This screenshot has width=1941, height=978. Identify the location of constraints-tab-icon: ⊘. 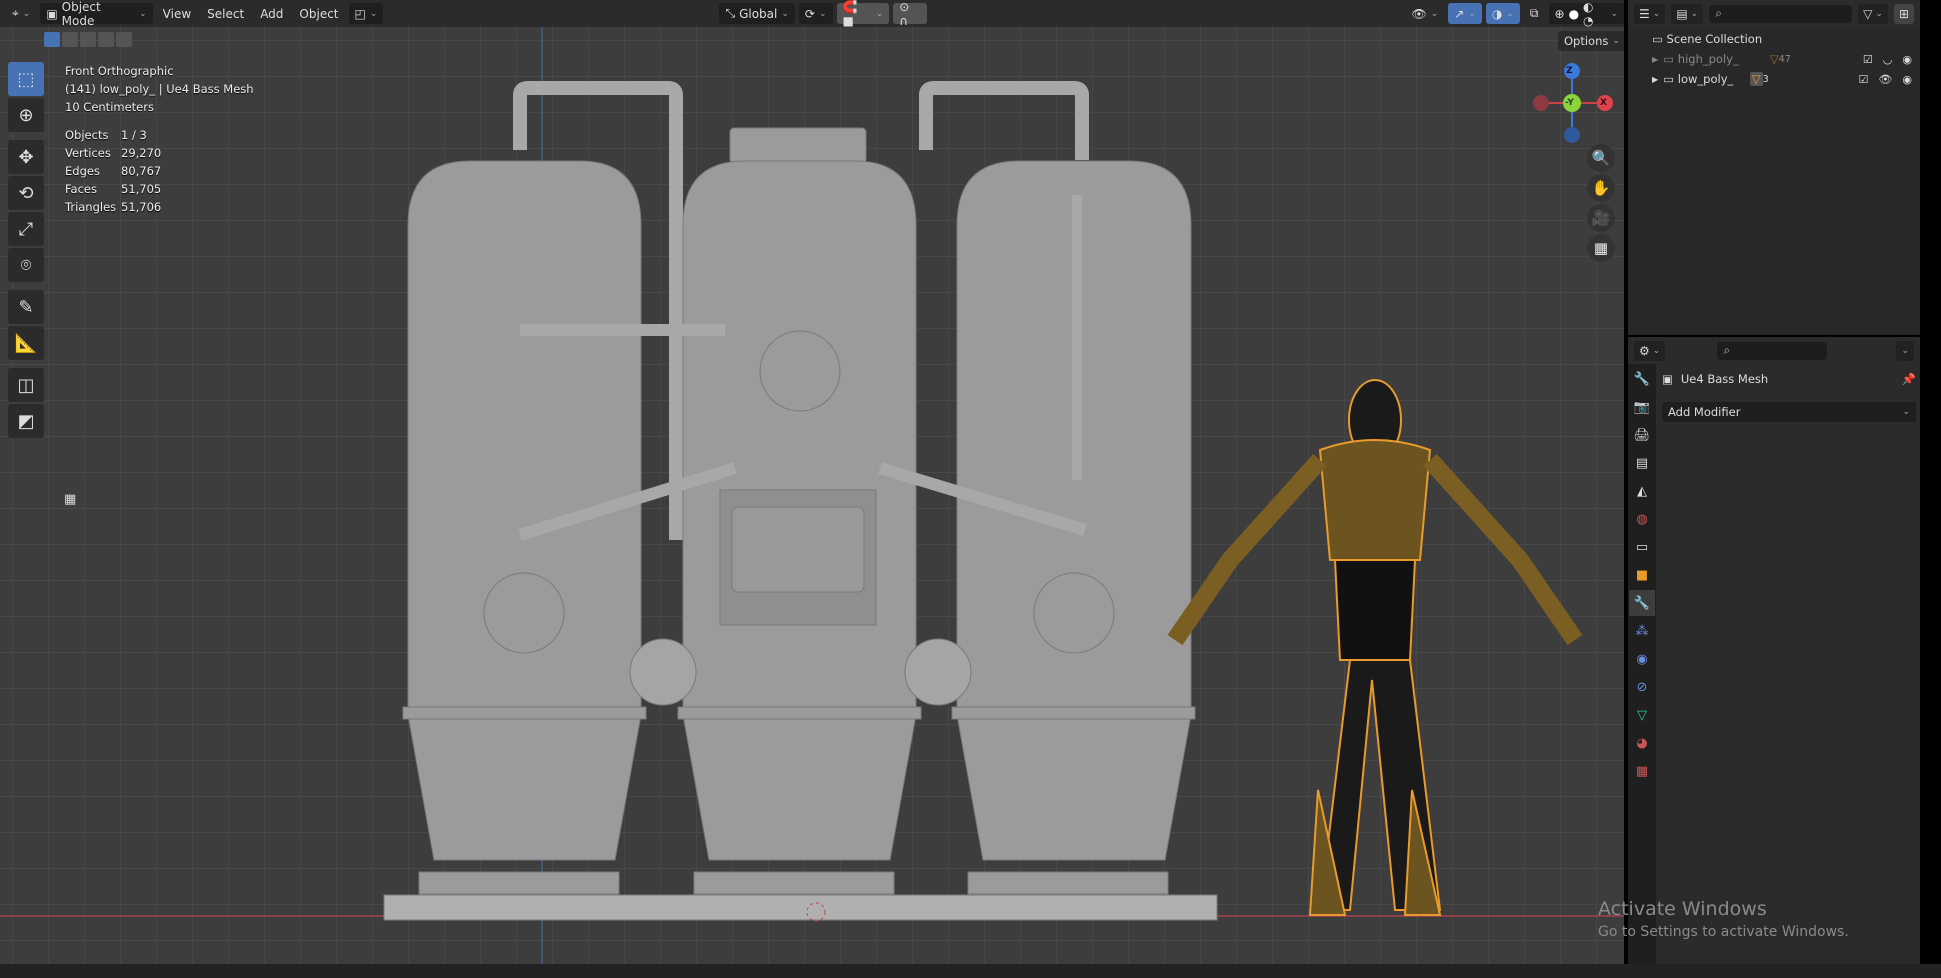
(1642, 687).